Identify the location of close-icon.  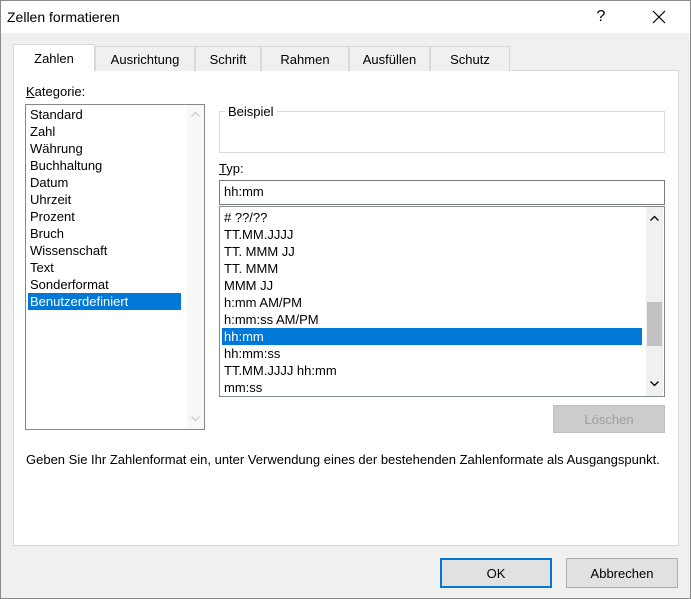
(659, 17).